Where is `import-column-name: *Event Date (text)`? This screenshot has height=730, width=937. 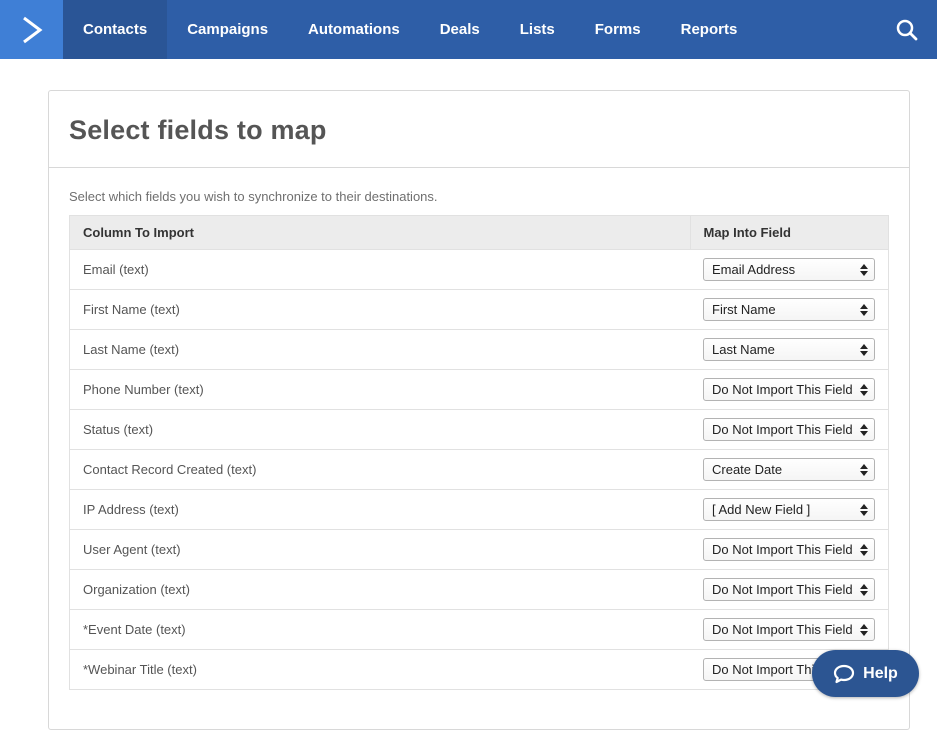 import-column-name: *Event Date (text) is located at coordinates (379, 629).